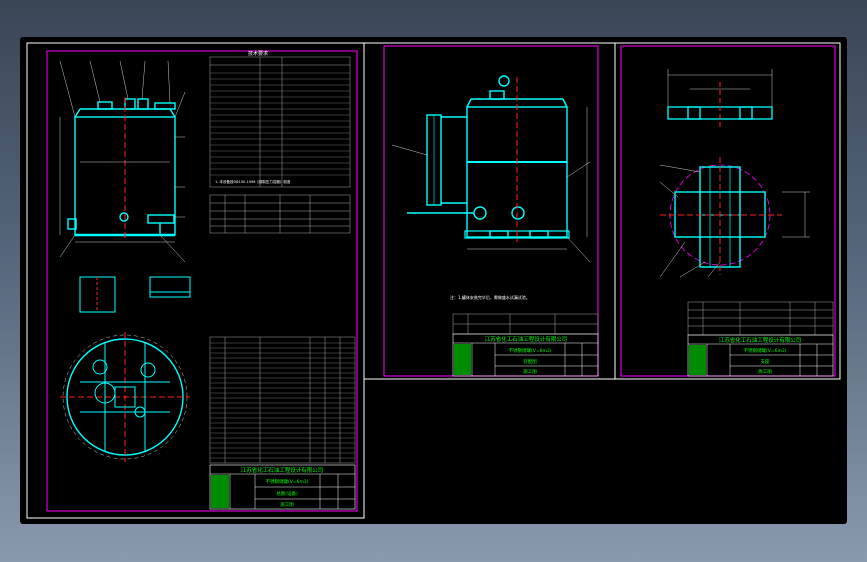  Describe the element at coordinates (135, 294) in the screenshot. I see `detail-views` at that location.